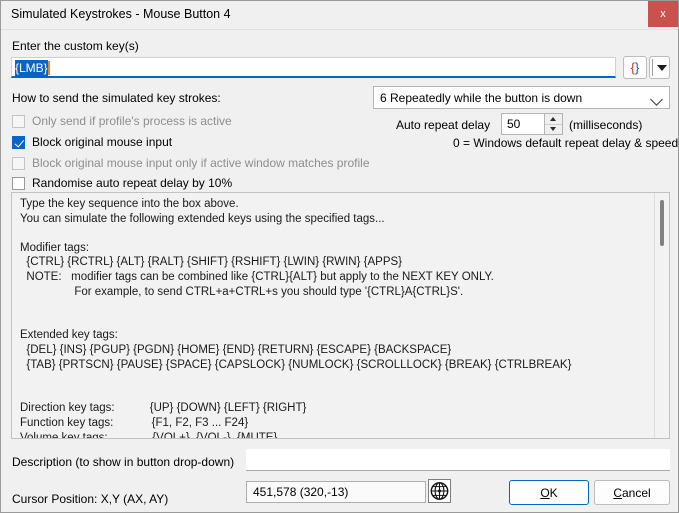 The image size is (679, 513). I want to click on auto-repeat-delay-units: (milliseconds), so click(606, 125).